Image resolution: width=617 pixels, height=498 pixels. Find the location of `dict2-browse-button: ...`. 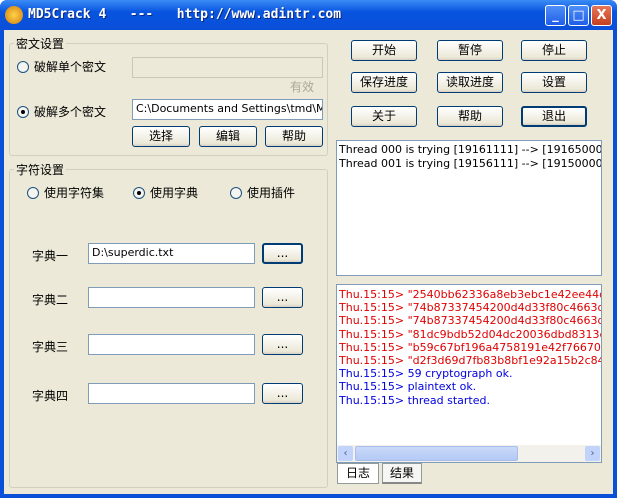

dict2-browse-button: ... is located at coordinates (282, 297).